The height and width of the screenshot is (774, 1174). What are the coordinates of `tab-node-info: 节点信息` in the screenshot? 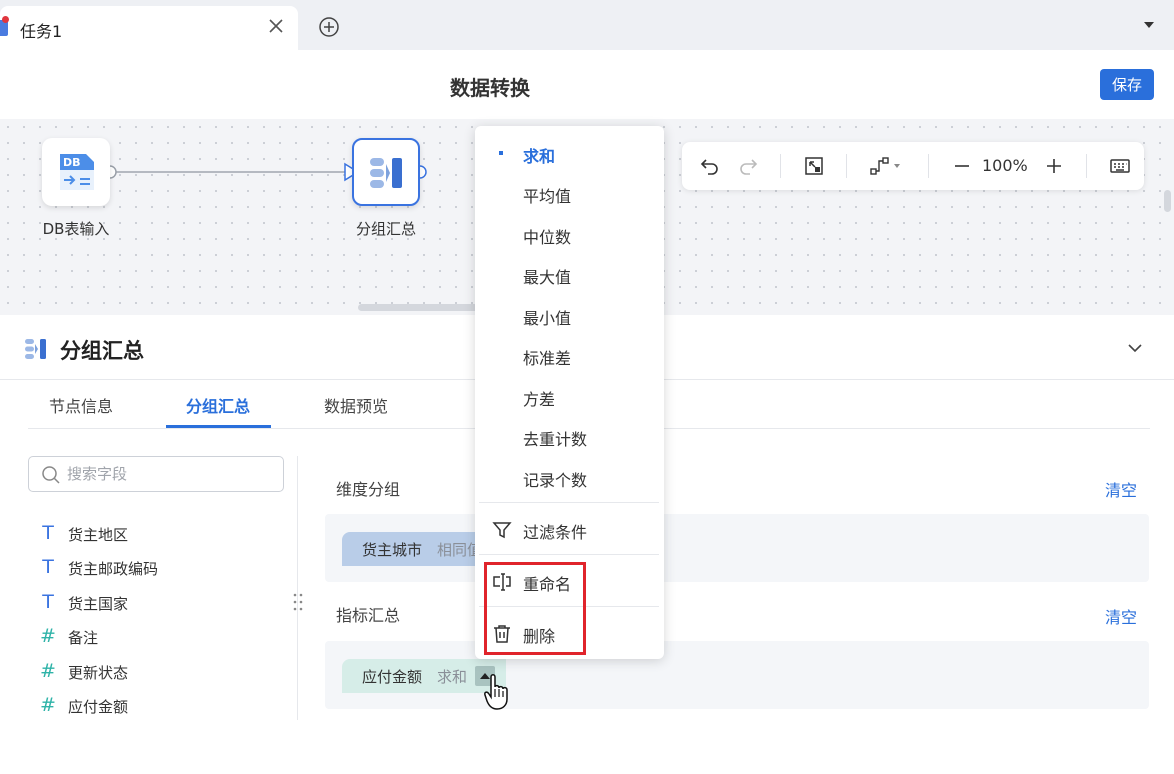 It's located at (81, 405).